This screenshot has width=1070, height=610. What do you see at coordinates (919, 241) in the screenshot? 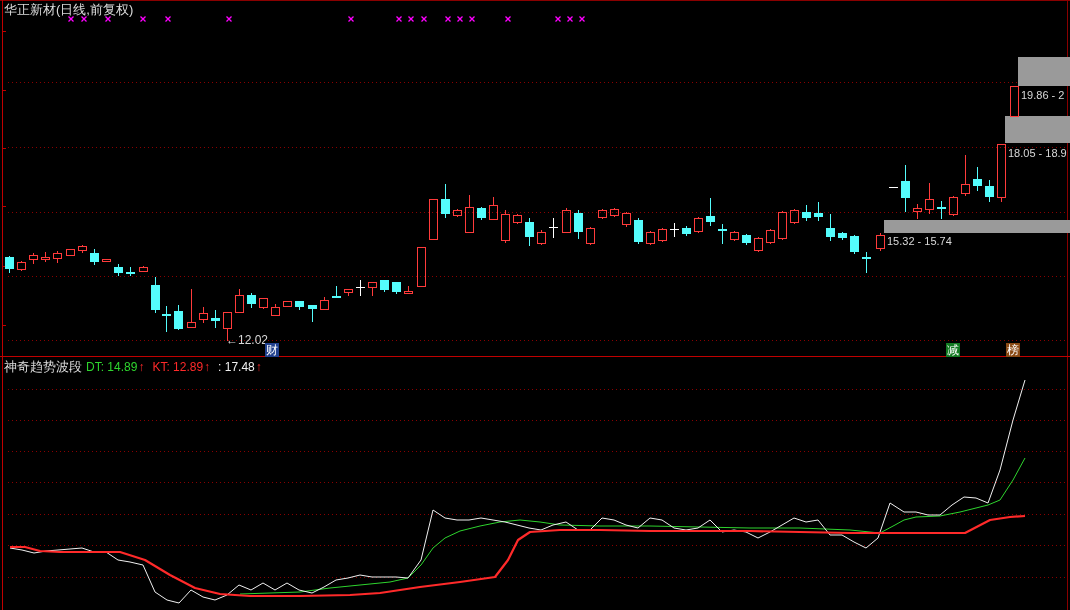
I see `price-range-label: 15.32 - 15.74` at bounding box center [919, 241].